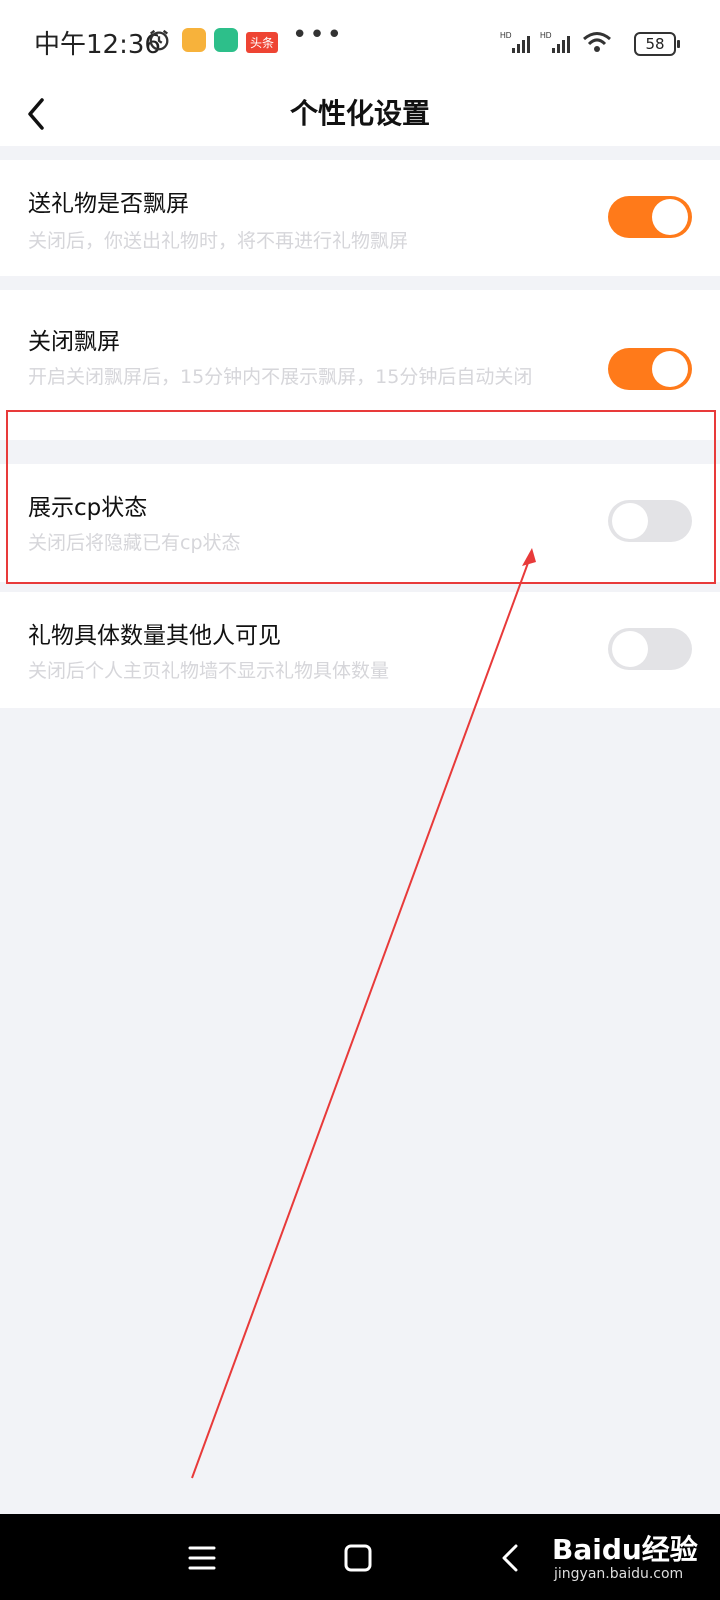 The width and height of the screenshot is (720, 1600). I want to click on home-icon, so click(358, 1558).